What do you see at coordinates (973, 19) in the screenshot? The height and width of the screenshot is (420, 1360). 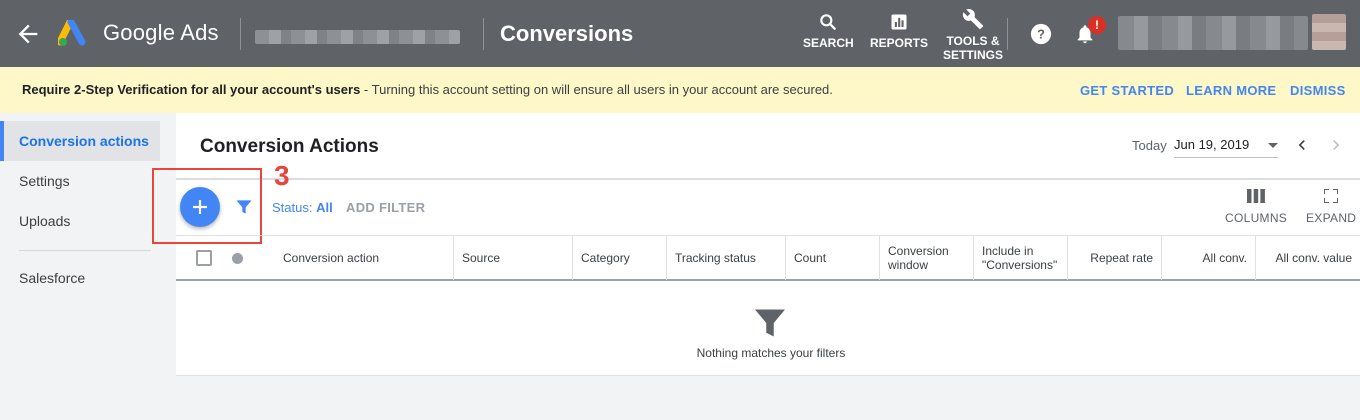 I see `wrench-icon` at bounding box center [973, 19].